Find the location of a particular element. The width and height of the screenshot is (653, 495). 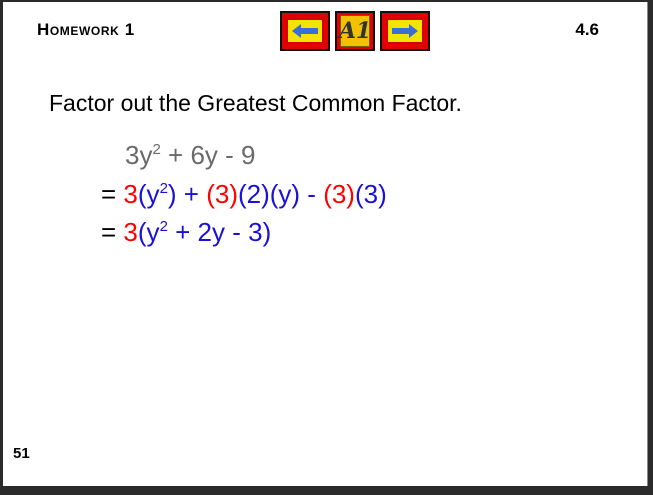

nav-buttons: A1 is located at coordinates (355, 31).